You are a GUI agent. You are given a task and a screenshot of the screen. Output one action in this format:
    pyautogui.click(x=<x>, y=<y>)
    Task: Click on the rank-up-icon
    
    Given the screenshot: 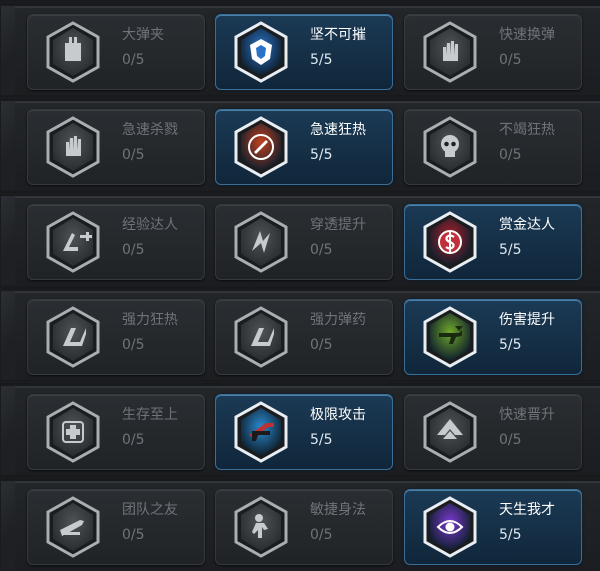 What is the action you would take?
    pyautogui.click(x=450, y=432)
    